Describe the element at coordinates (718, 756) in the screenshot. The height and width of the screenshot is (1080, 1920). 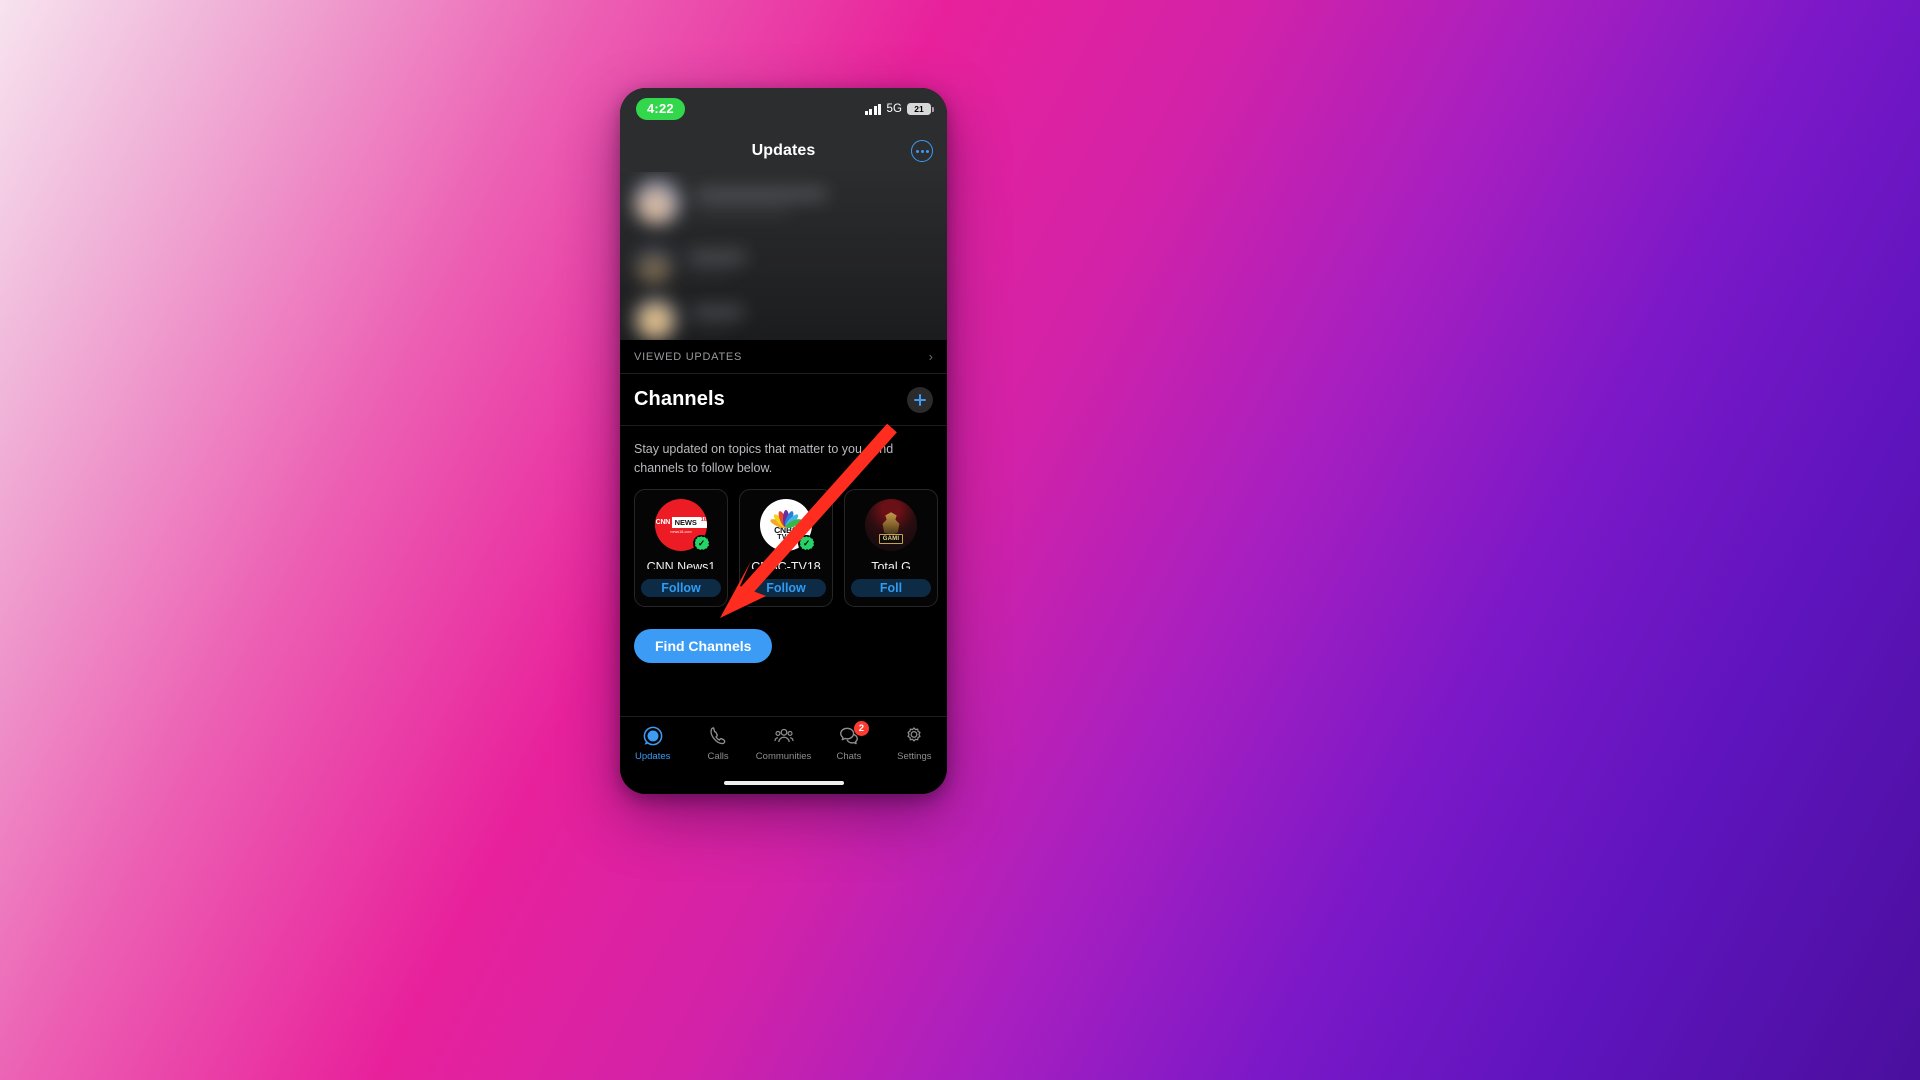
I see `tab-label: Calls` at that location.